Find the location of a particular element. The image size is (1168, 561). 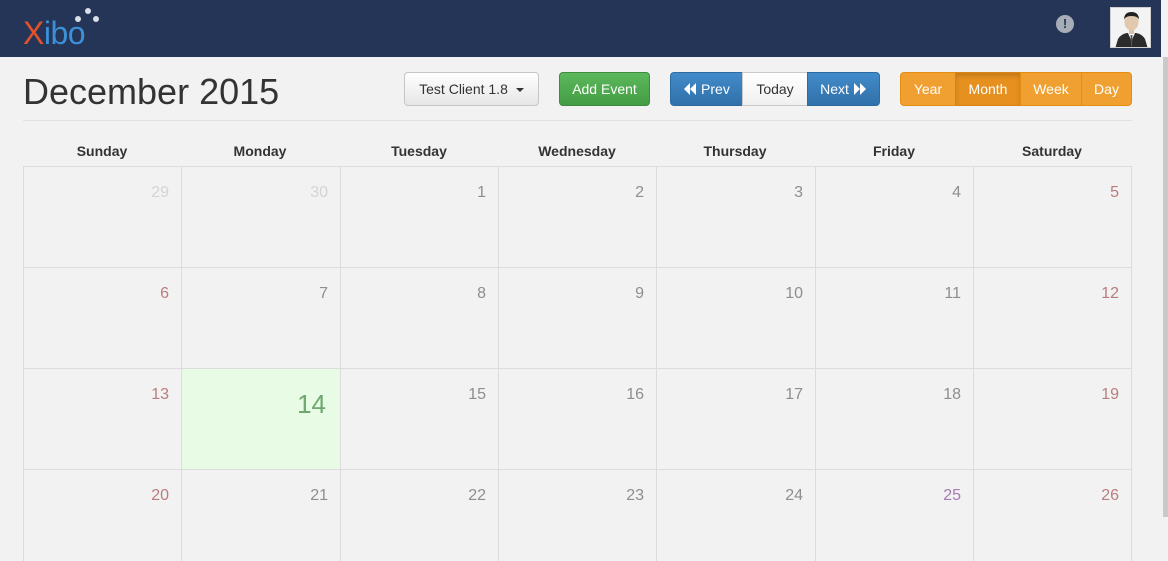

day-cell: 7 is located at coordinates (261, 318).